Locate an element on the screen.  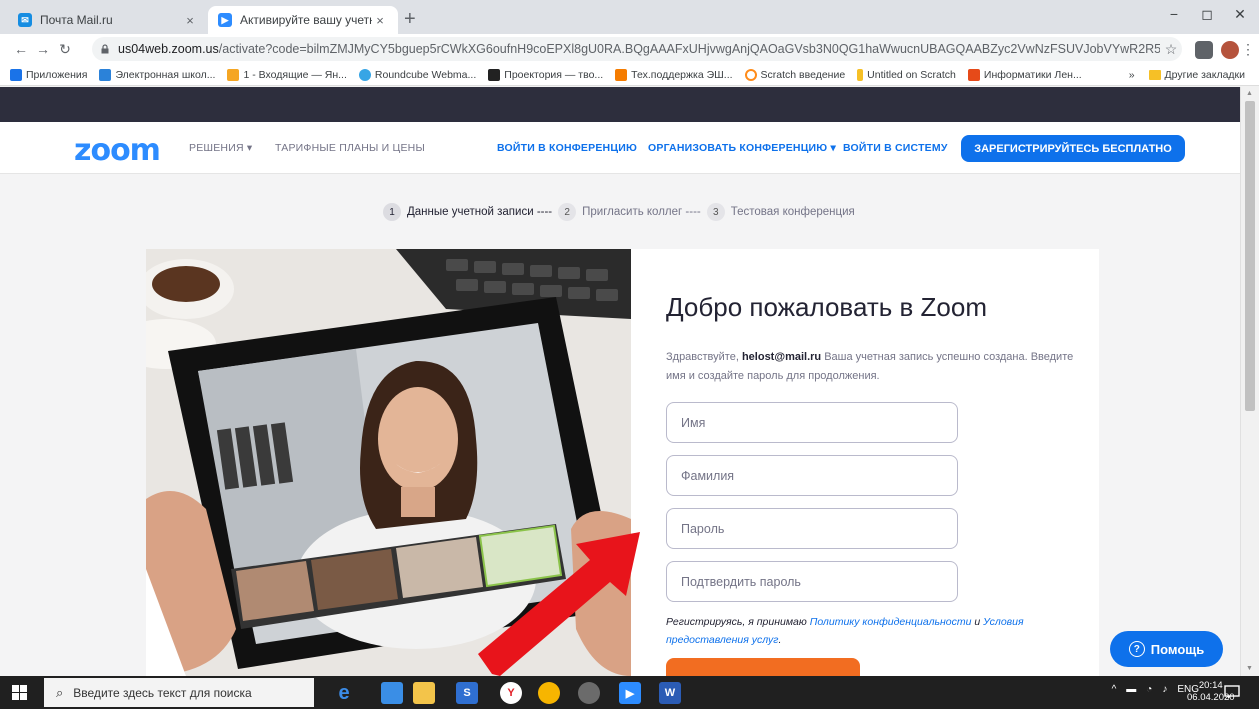
step-test-meeting: 3 Тестовая конференция is located at coordinates (780, 212).